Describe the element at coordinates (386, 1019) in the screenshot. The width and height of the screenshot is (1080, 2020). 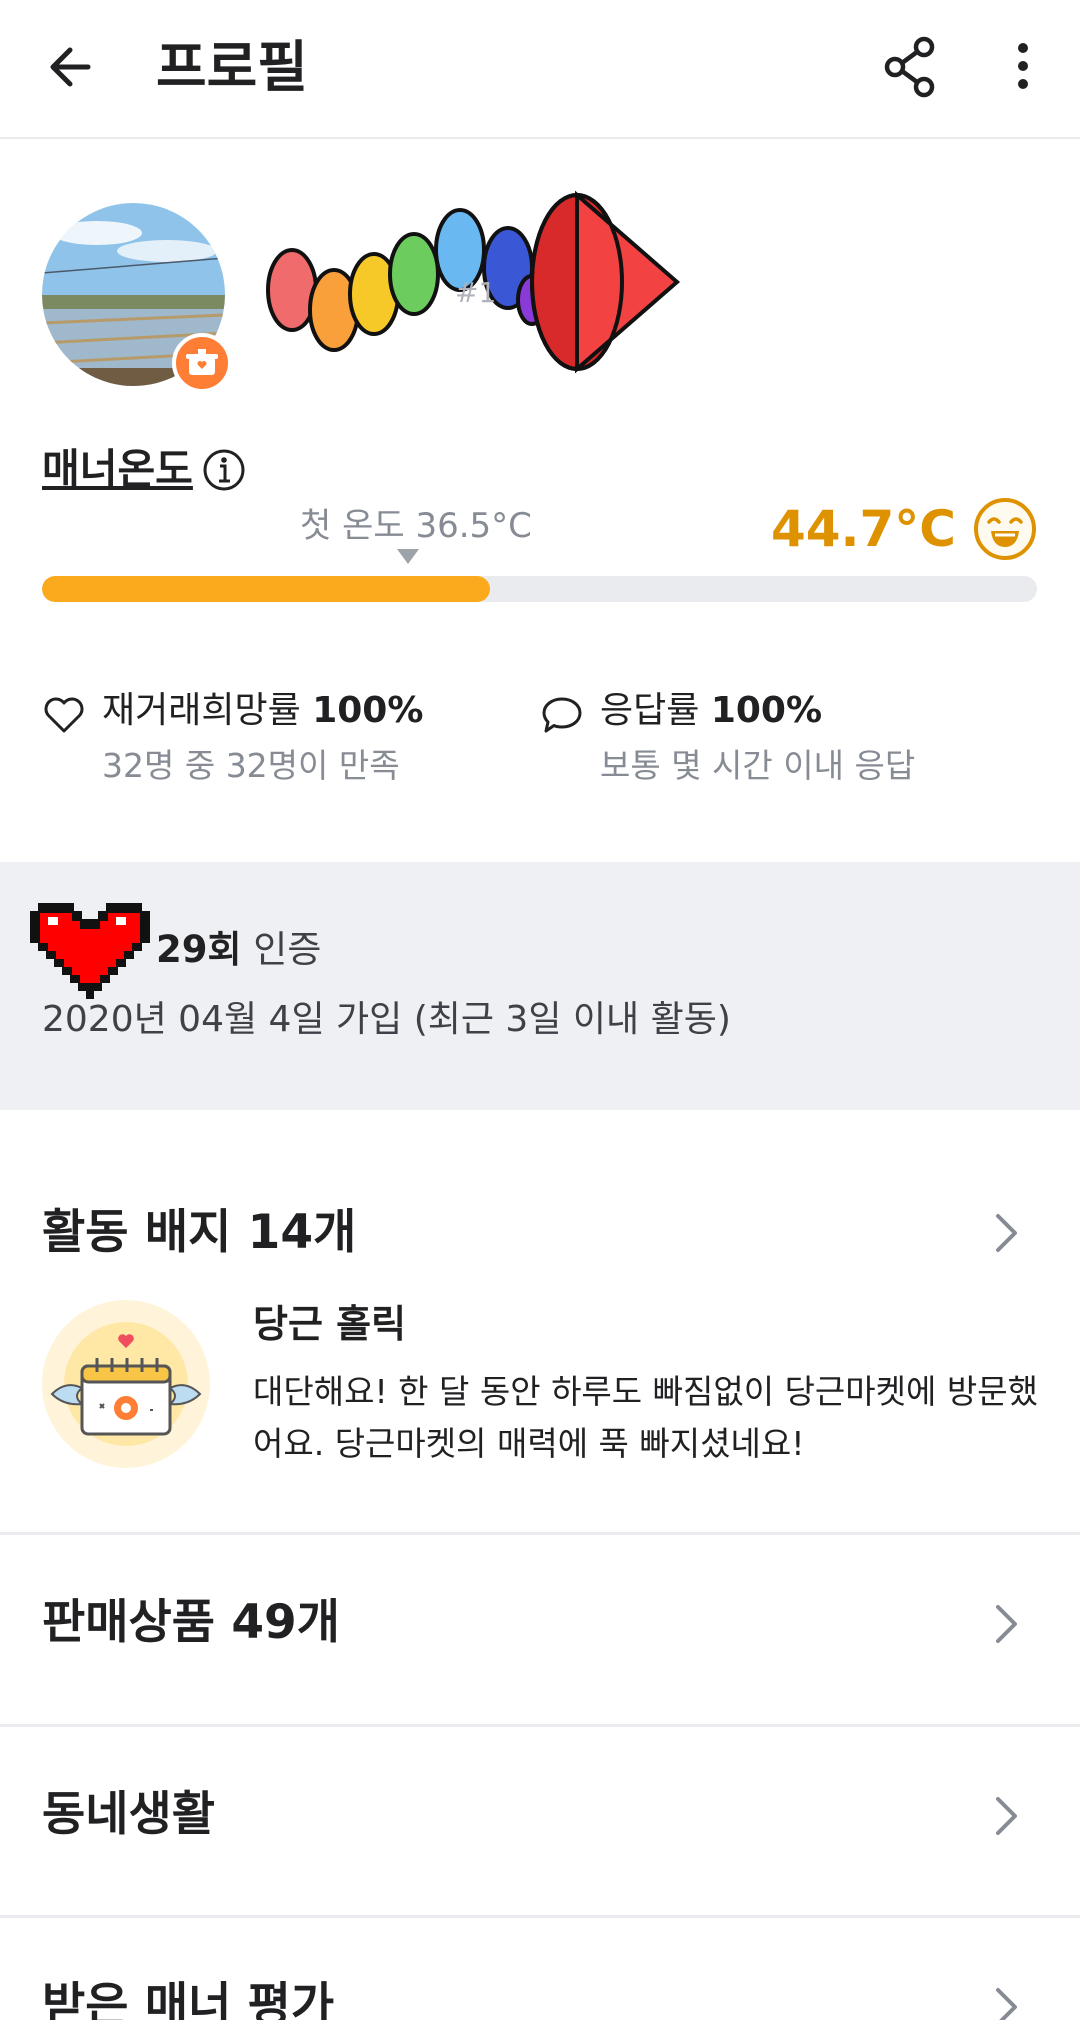
I see `joined-date: 2020년 04월 4일 가입 (최근 3일 이내 활동)` at that location.